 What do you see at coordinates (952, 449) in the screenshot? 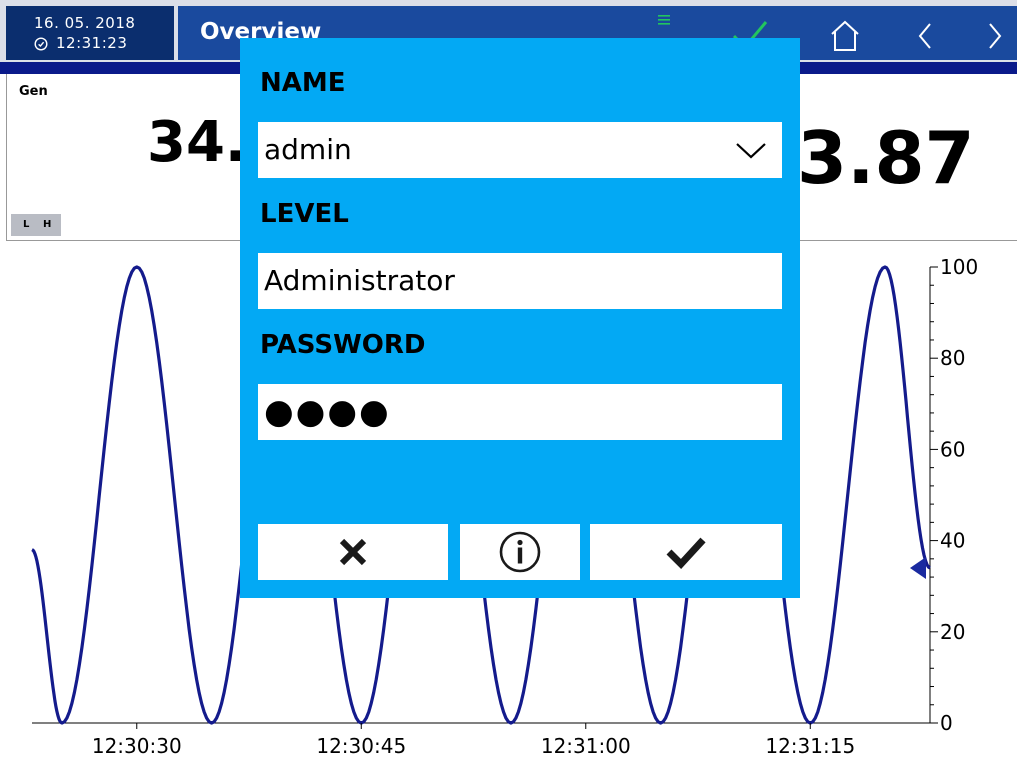
I see `y-tick-label: 60` at bounding box center [952, 449].